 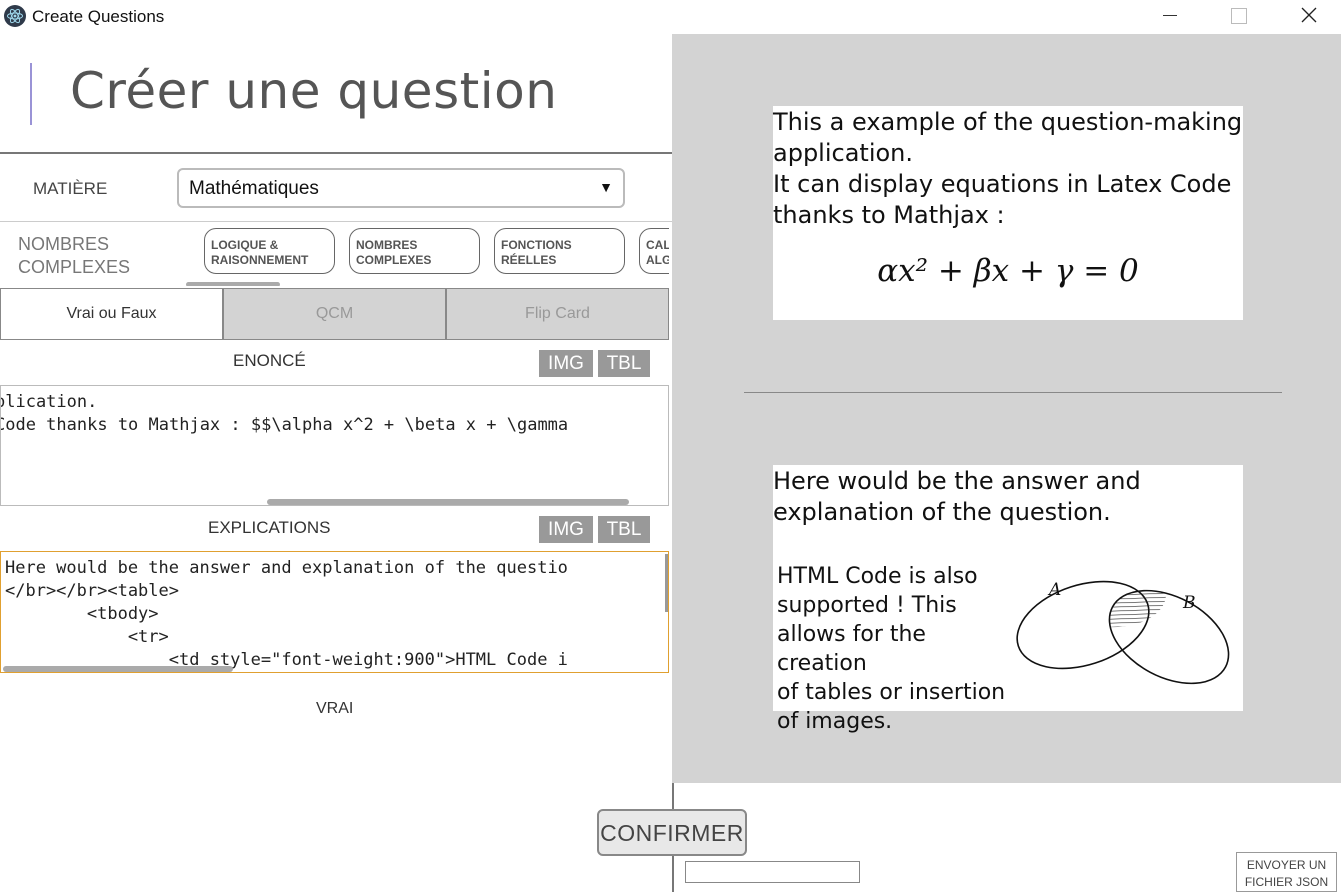 What do you see at coordinates (111, 314) in the screenshot?
I see `tab-vrai-ou-faux: Vrai ou Faux` at bounding box center [111, 314].